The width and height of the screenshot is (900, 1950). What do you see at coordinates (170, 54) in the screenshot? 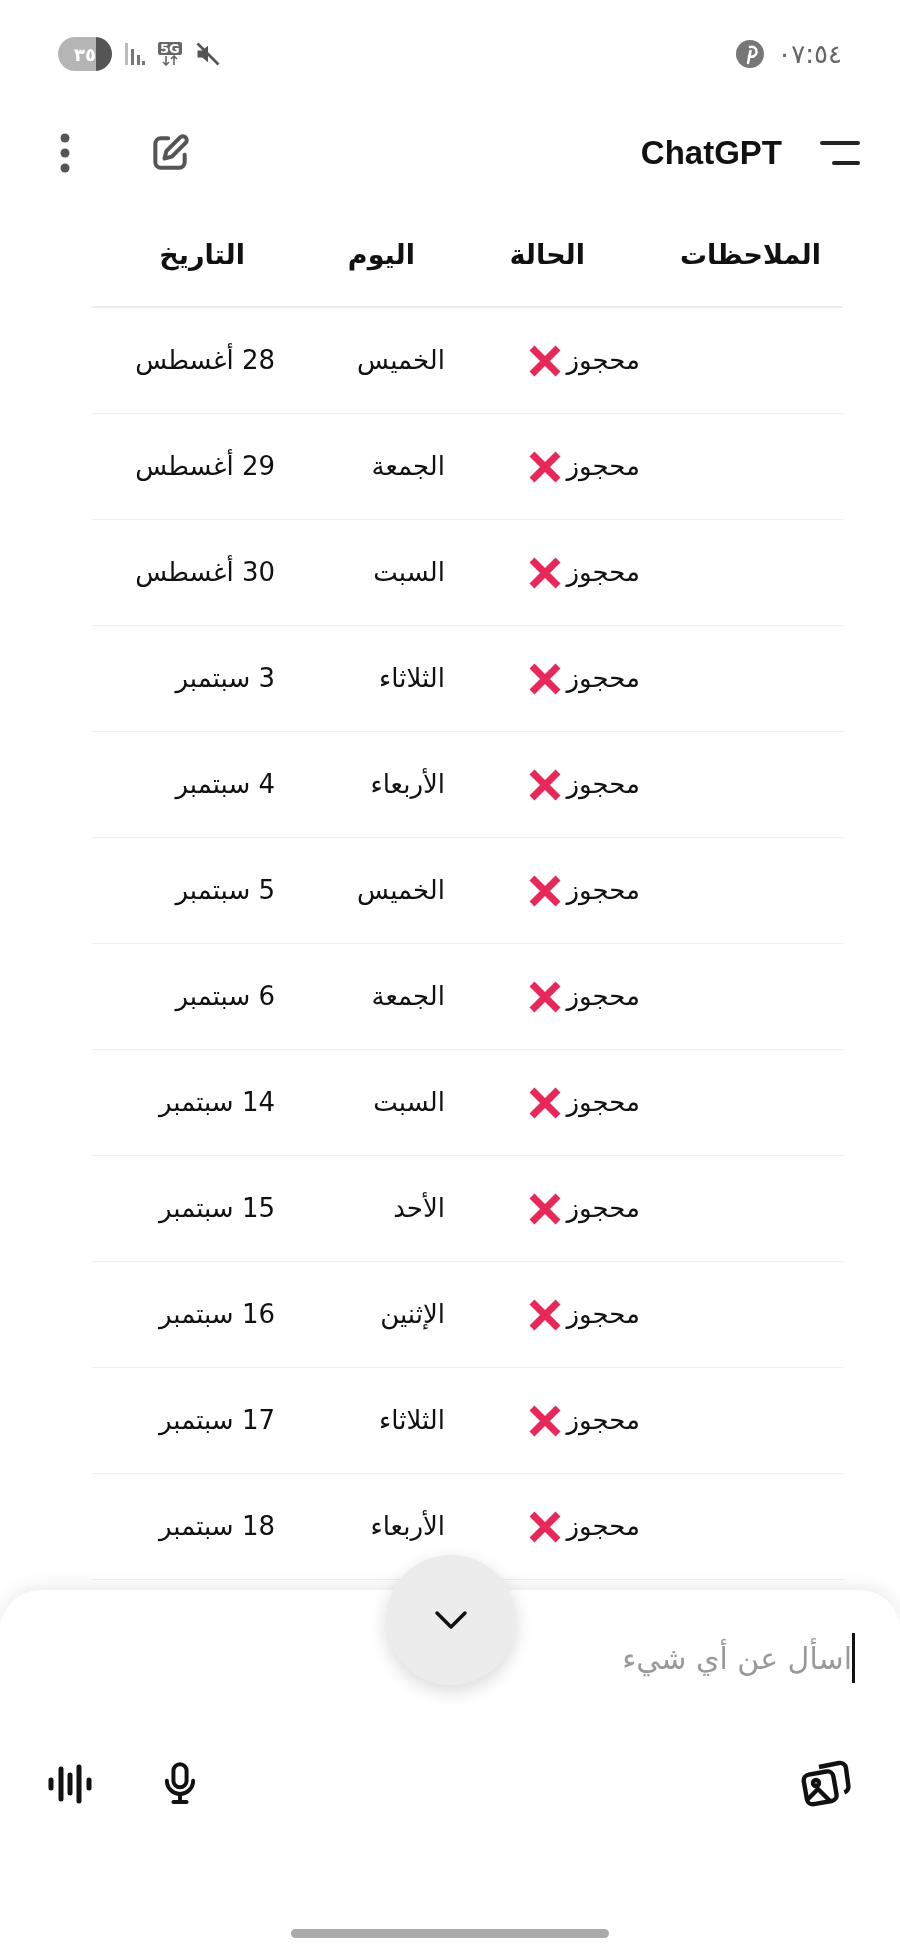
I see `network-indicator: 5G` at bounding box center [170, 54].